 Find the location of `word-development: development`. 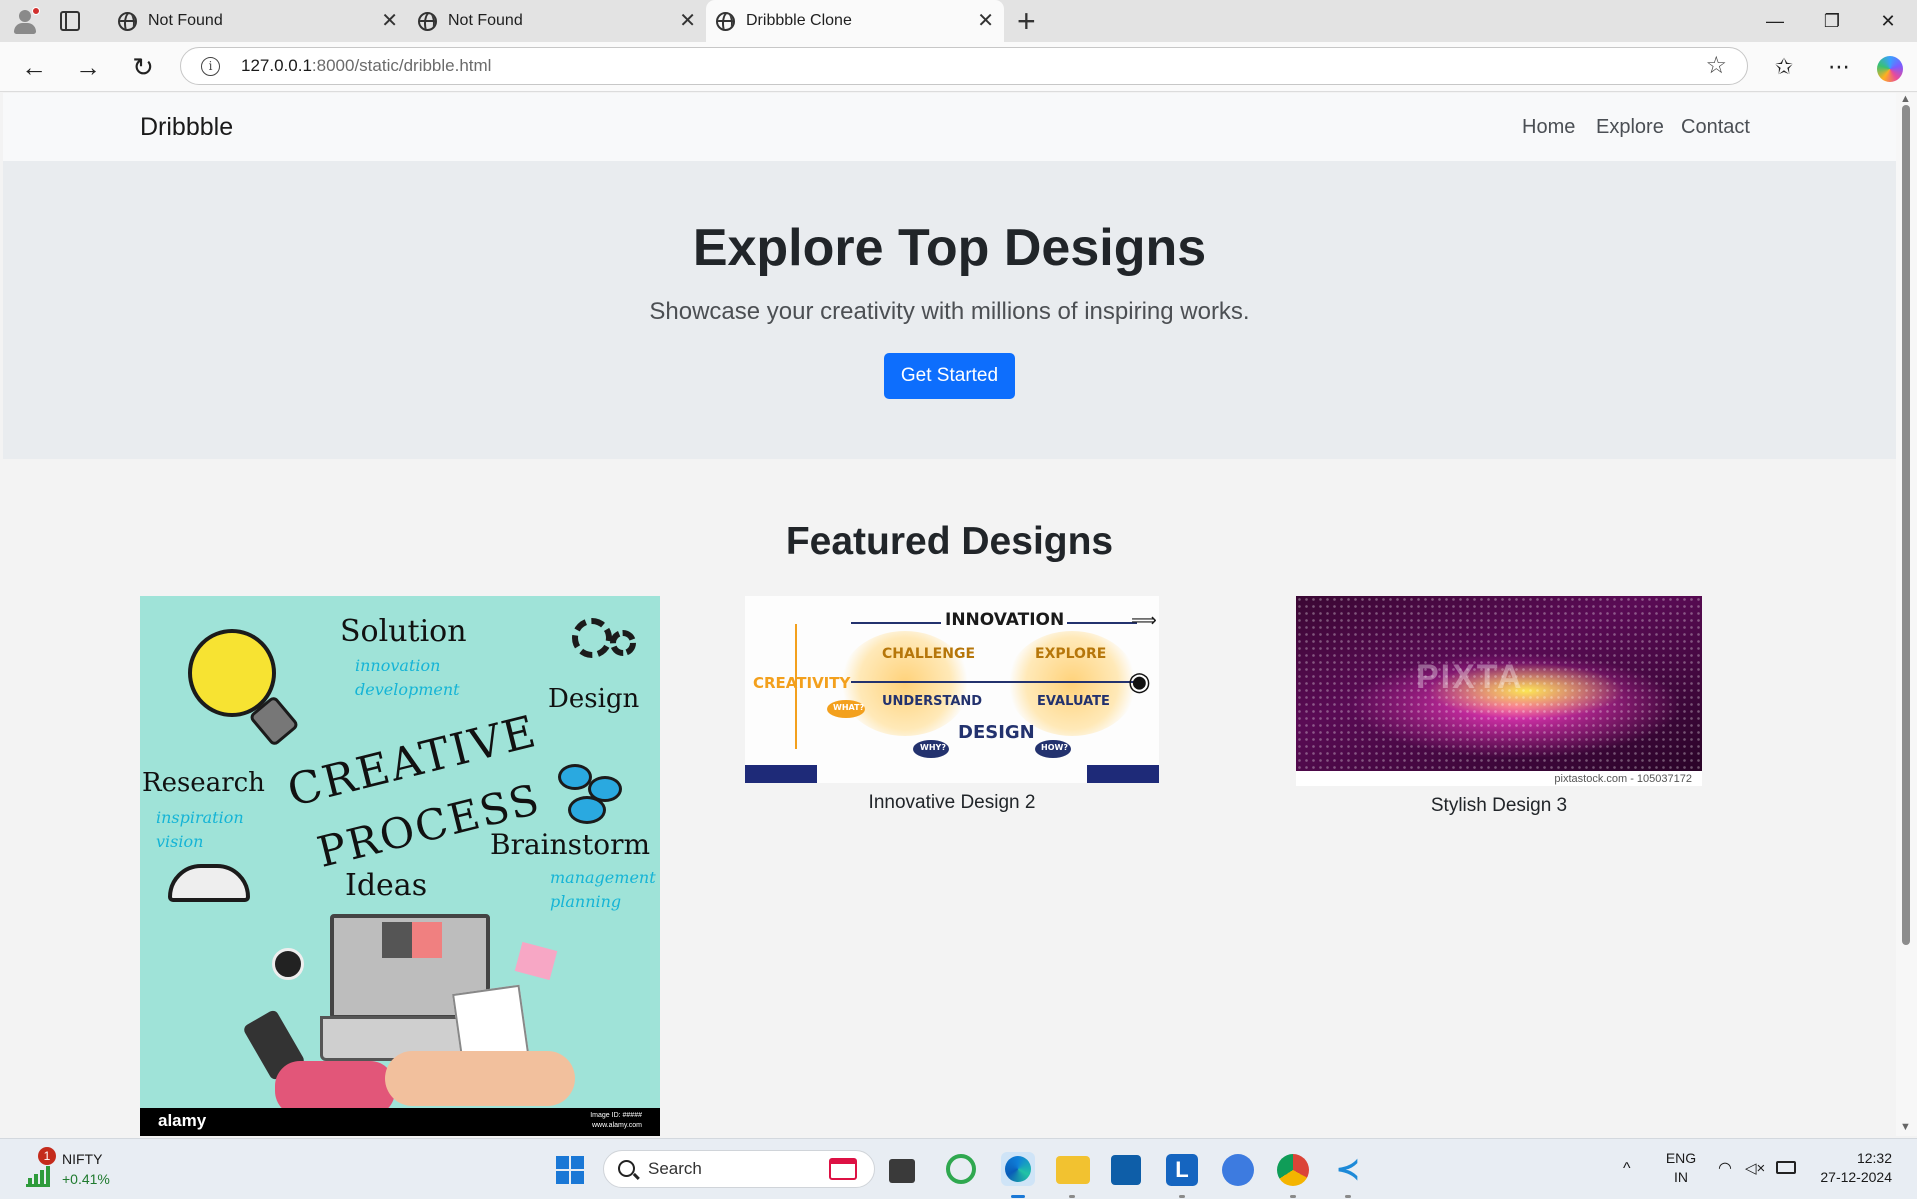

word-development: development is located at coordinates (407, 689).